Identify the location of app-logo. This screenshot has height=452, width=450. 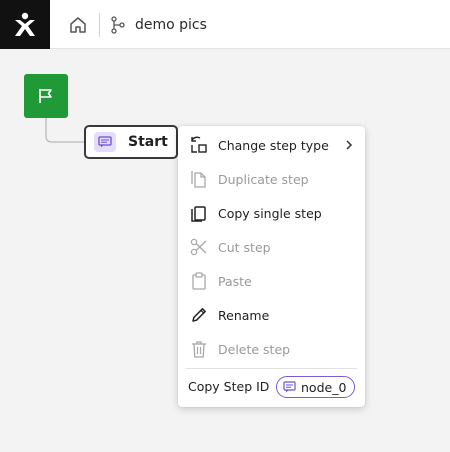
(25, 24).